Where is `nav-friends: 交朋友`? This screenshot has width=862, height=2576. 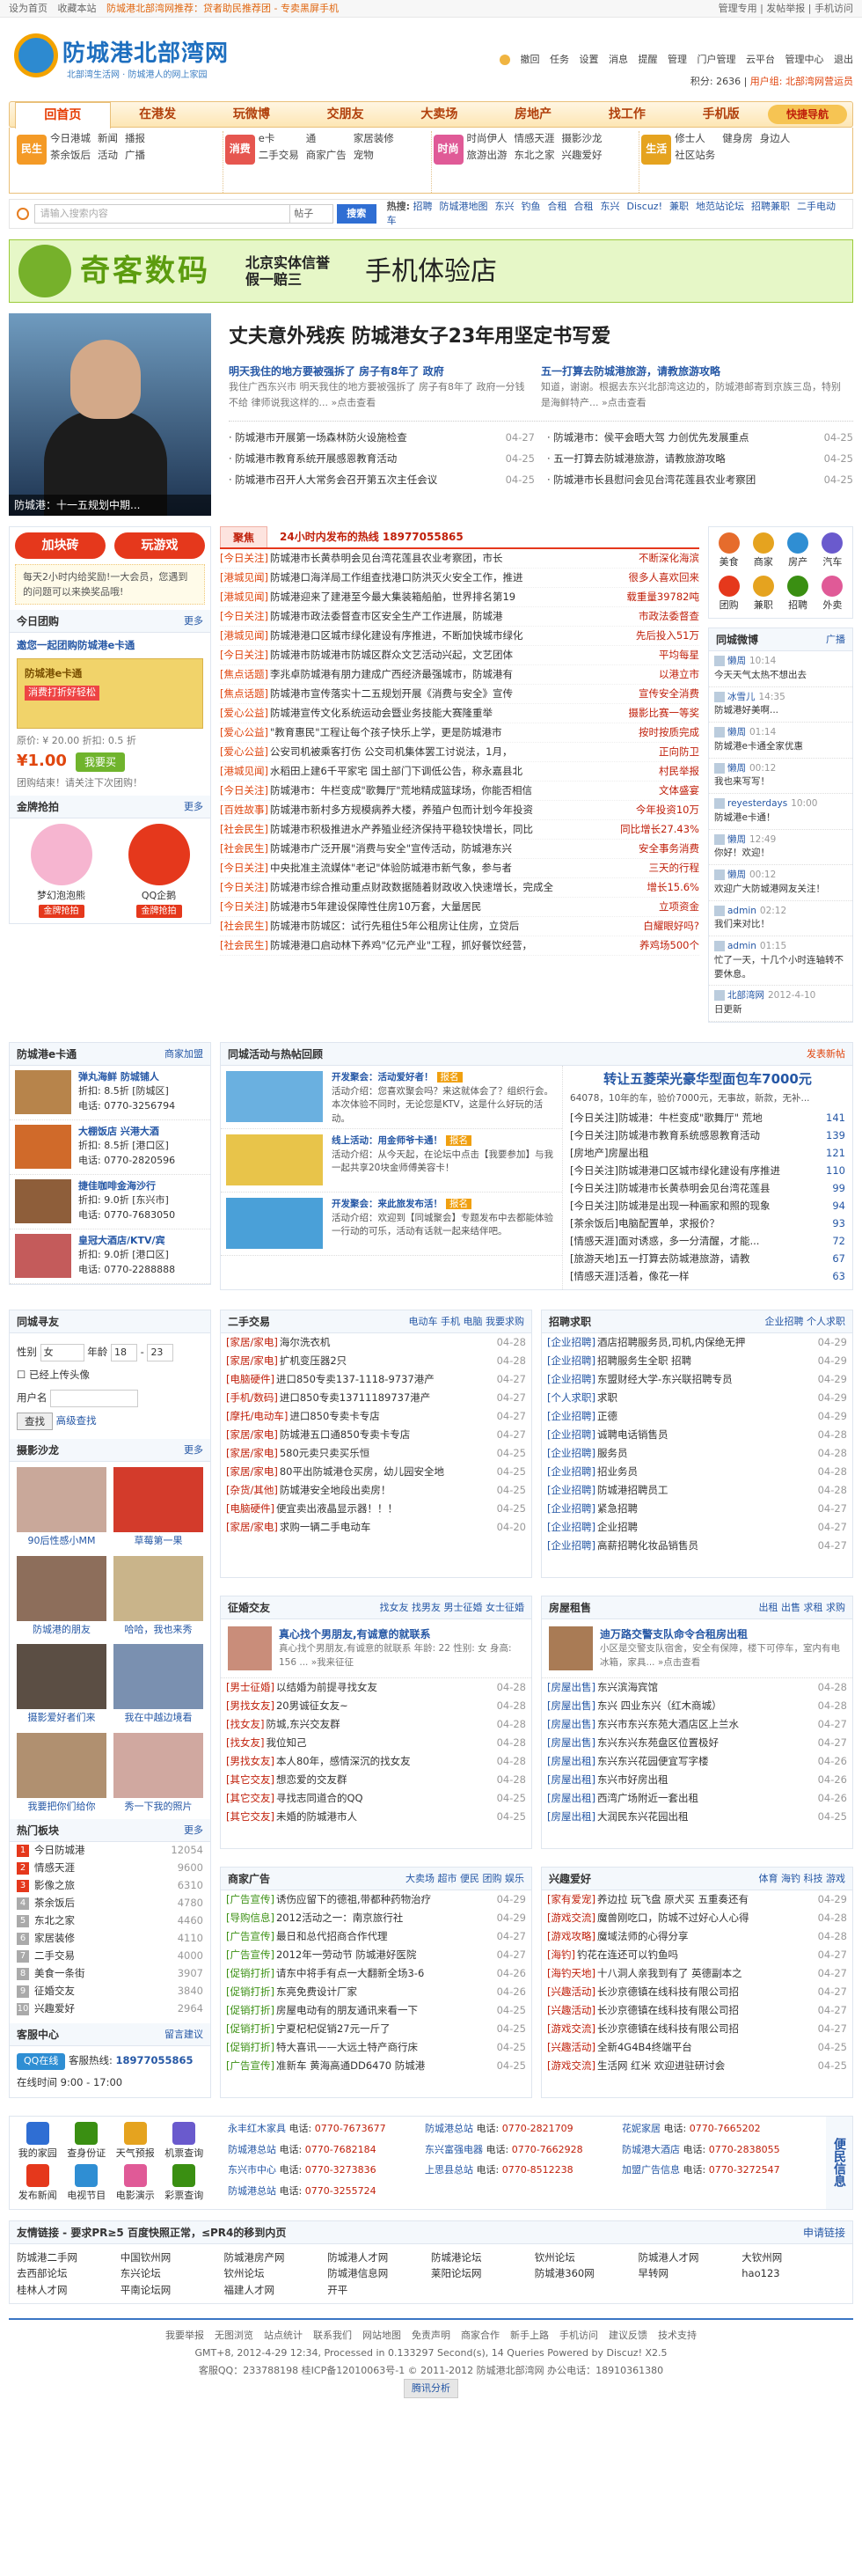
nav-friends: 交朋友 is located at coordinates (345, 115).